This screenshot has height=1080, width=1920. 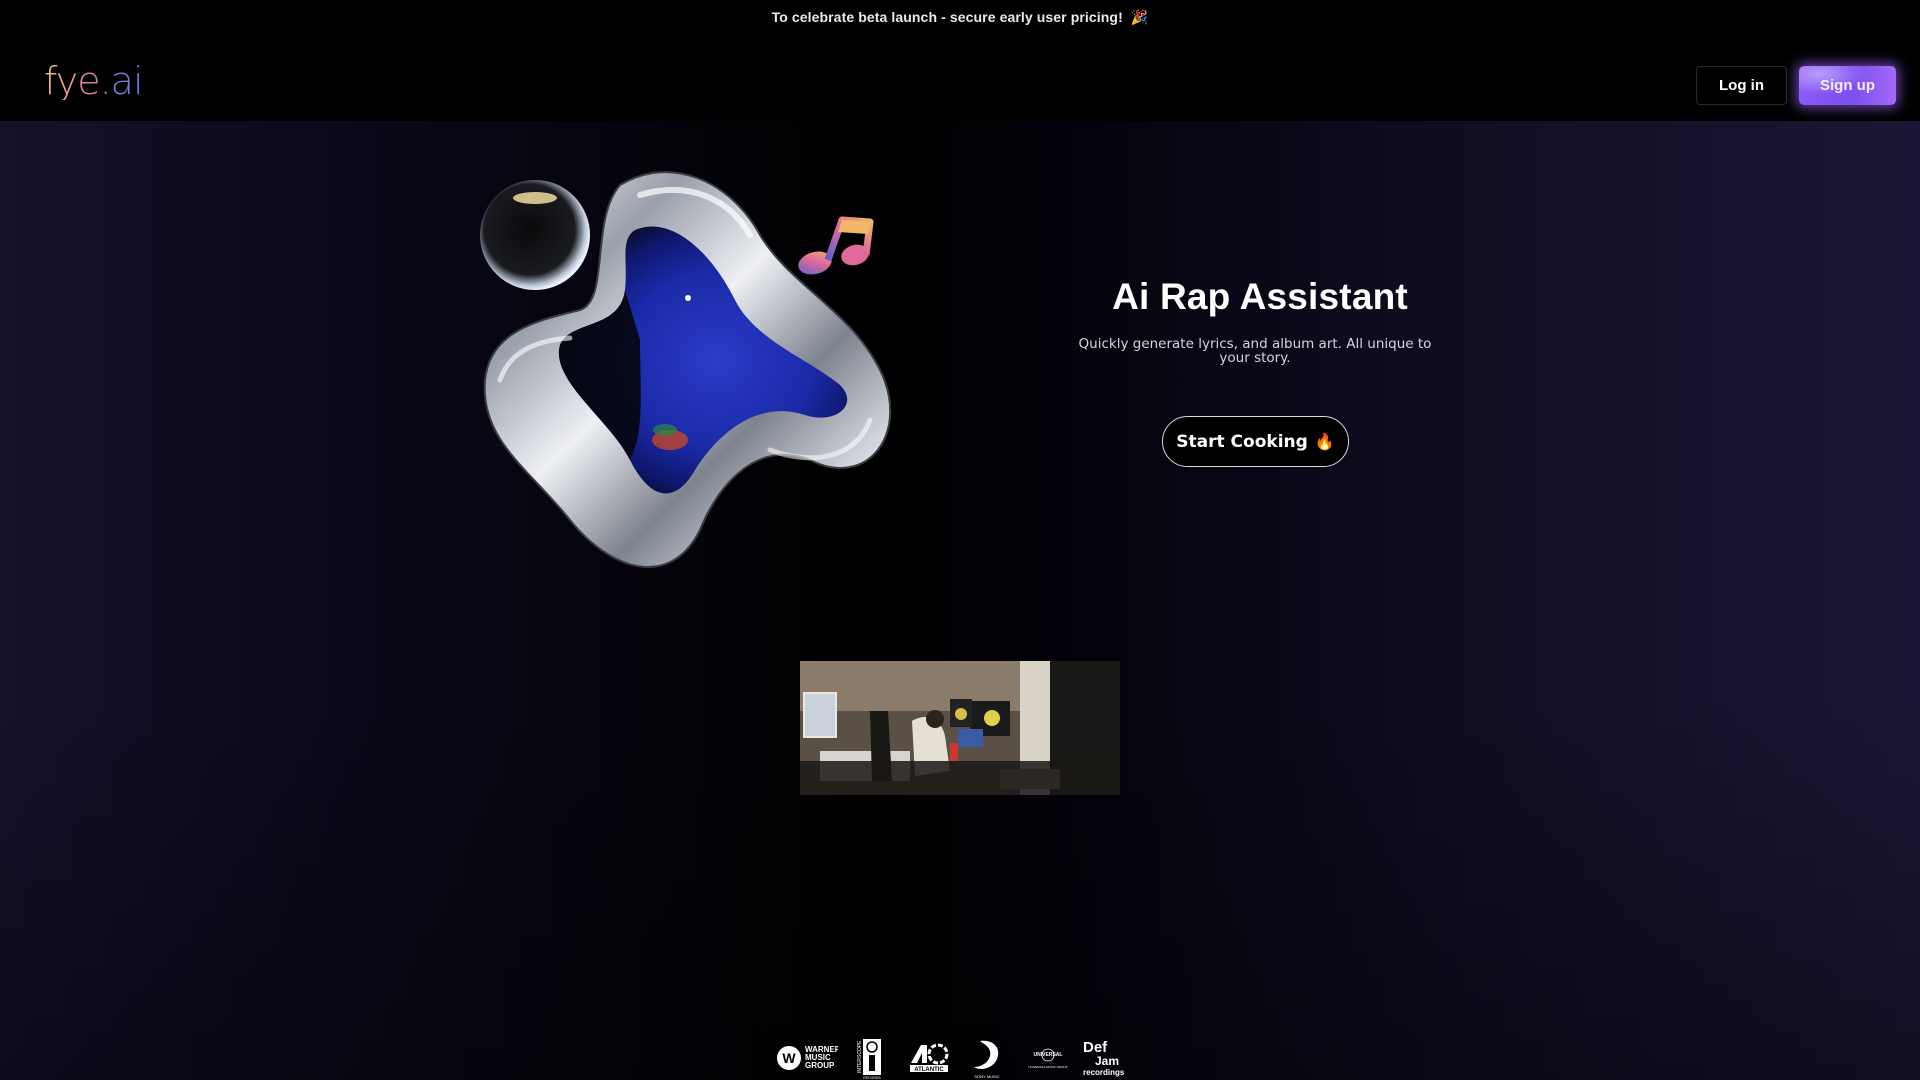 I want to click on interscope-bottom: RECORDS, so click(x=872, y=1077).